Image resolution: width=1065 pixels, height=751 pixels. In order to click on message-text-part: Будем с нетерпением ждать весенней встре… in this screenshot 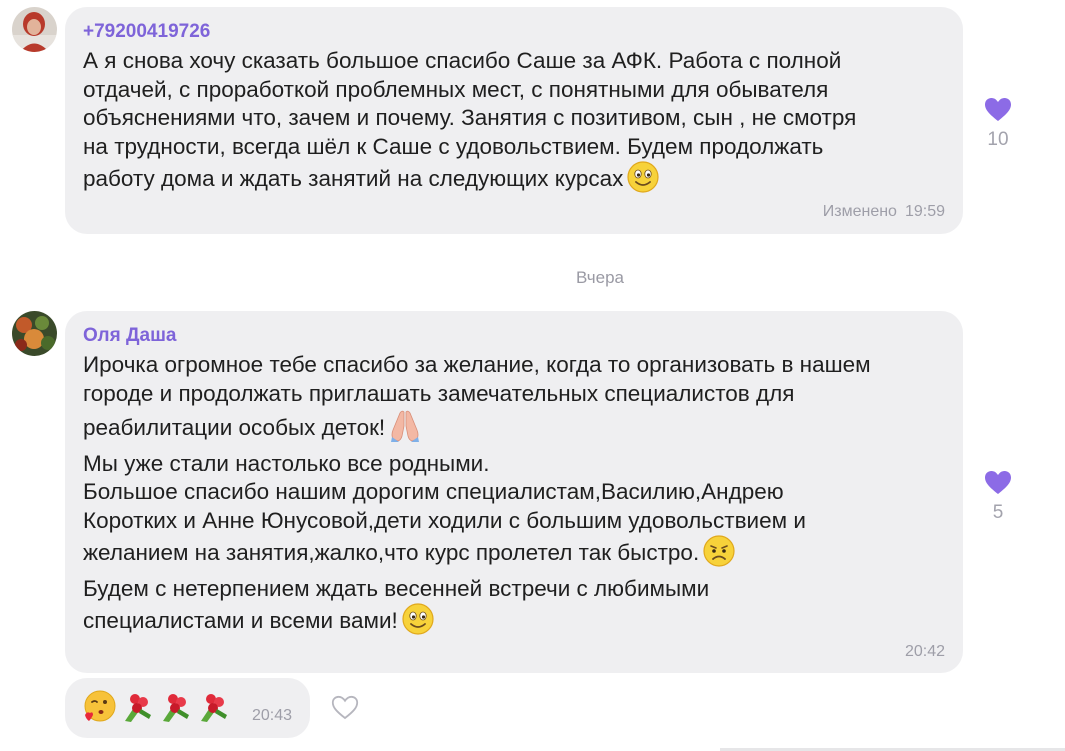, I will do `click(396, 604)`.